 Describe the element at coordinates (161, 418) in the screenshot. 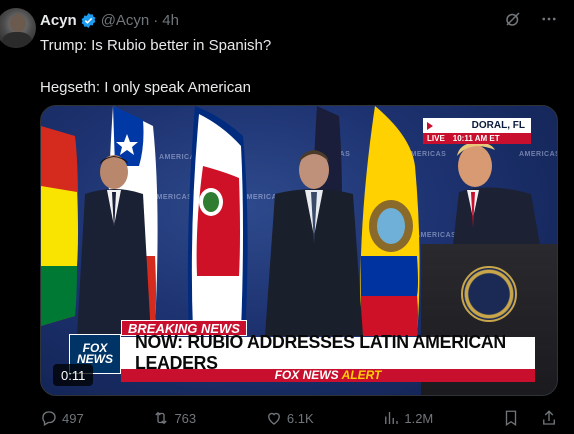

I see `repost-icon` at that location.